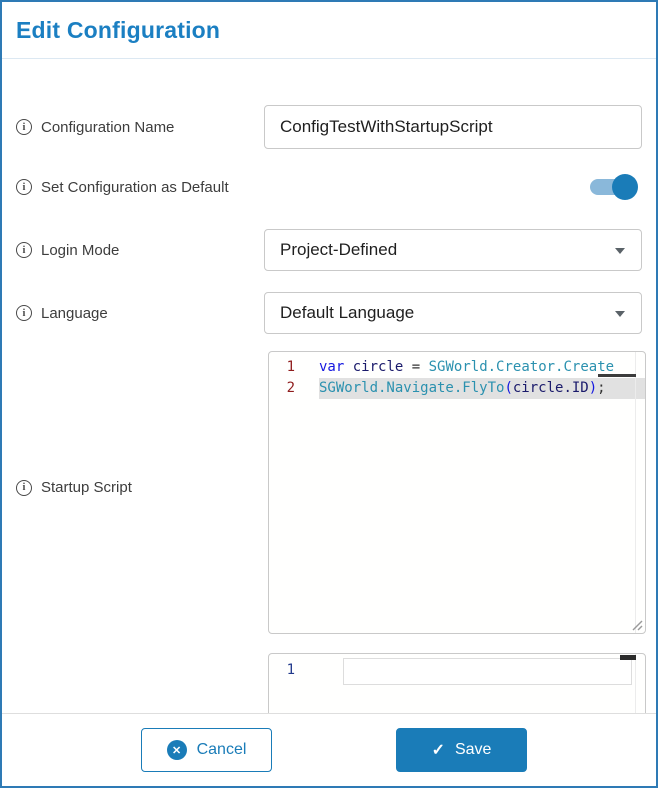 The width and height of the screenshot is (658, 788). Describe the element at coordinates (74, 313) in the screenshot. I see `language-label-text: Language` at that location.